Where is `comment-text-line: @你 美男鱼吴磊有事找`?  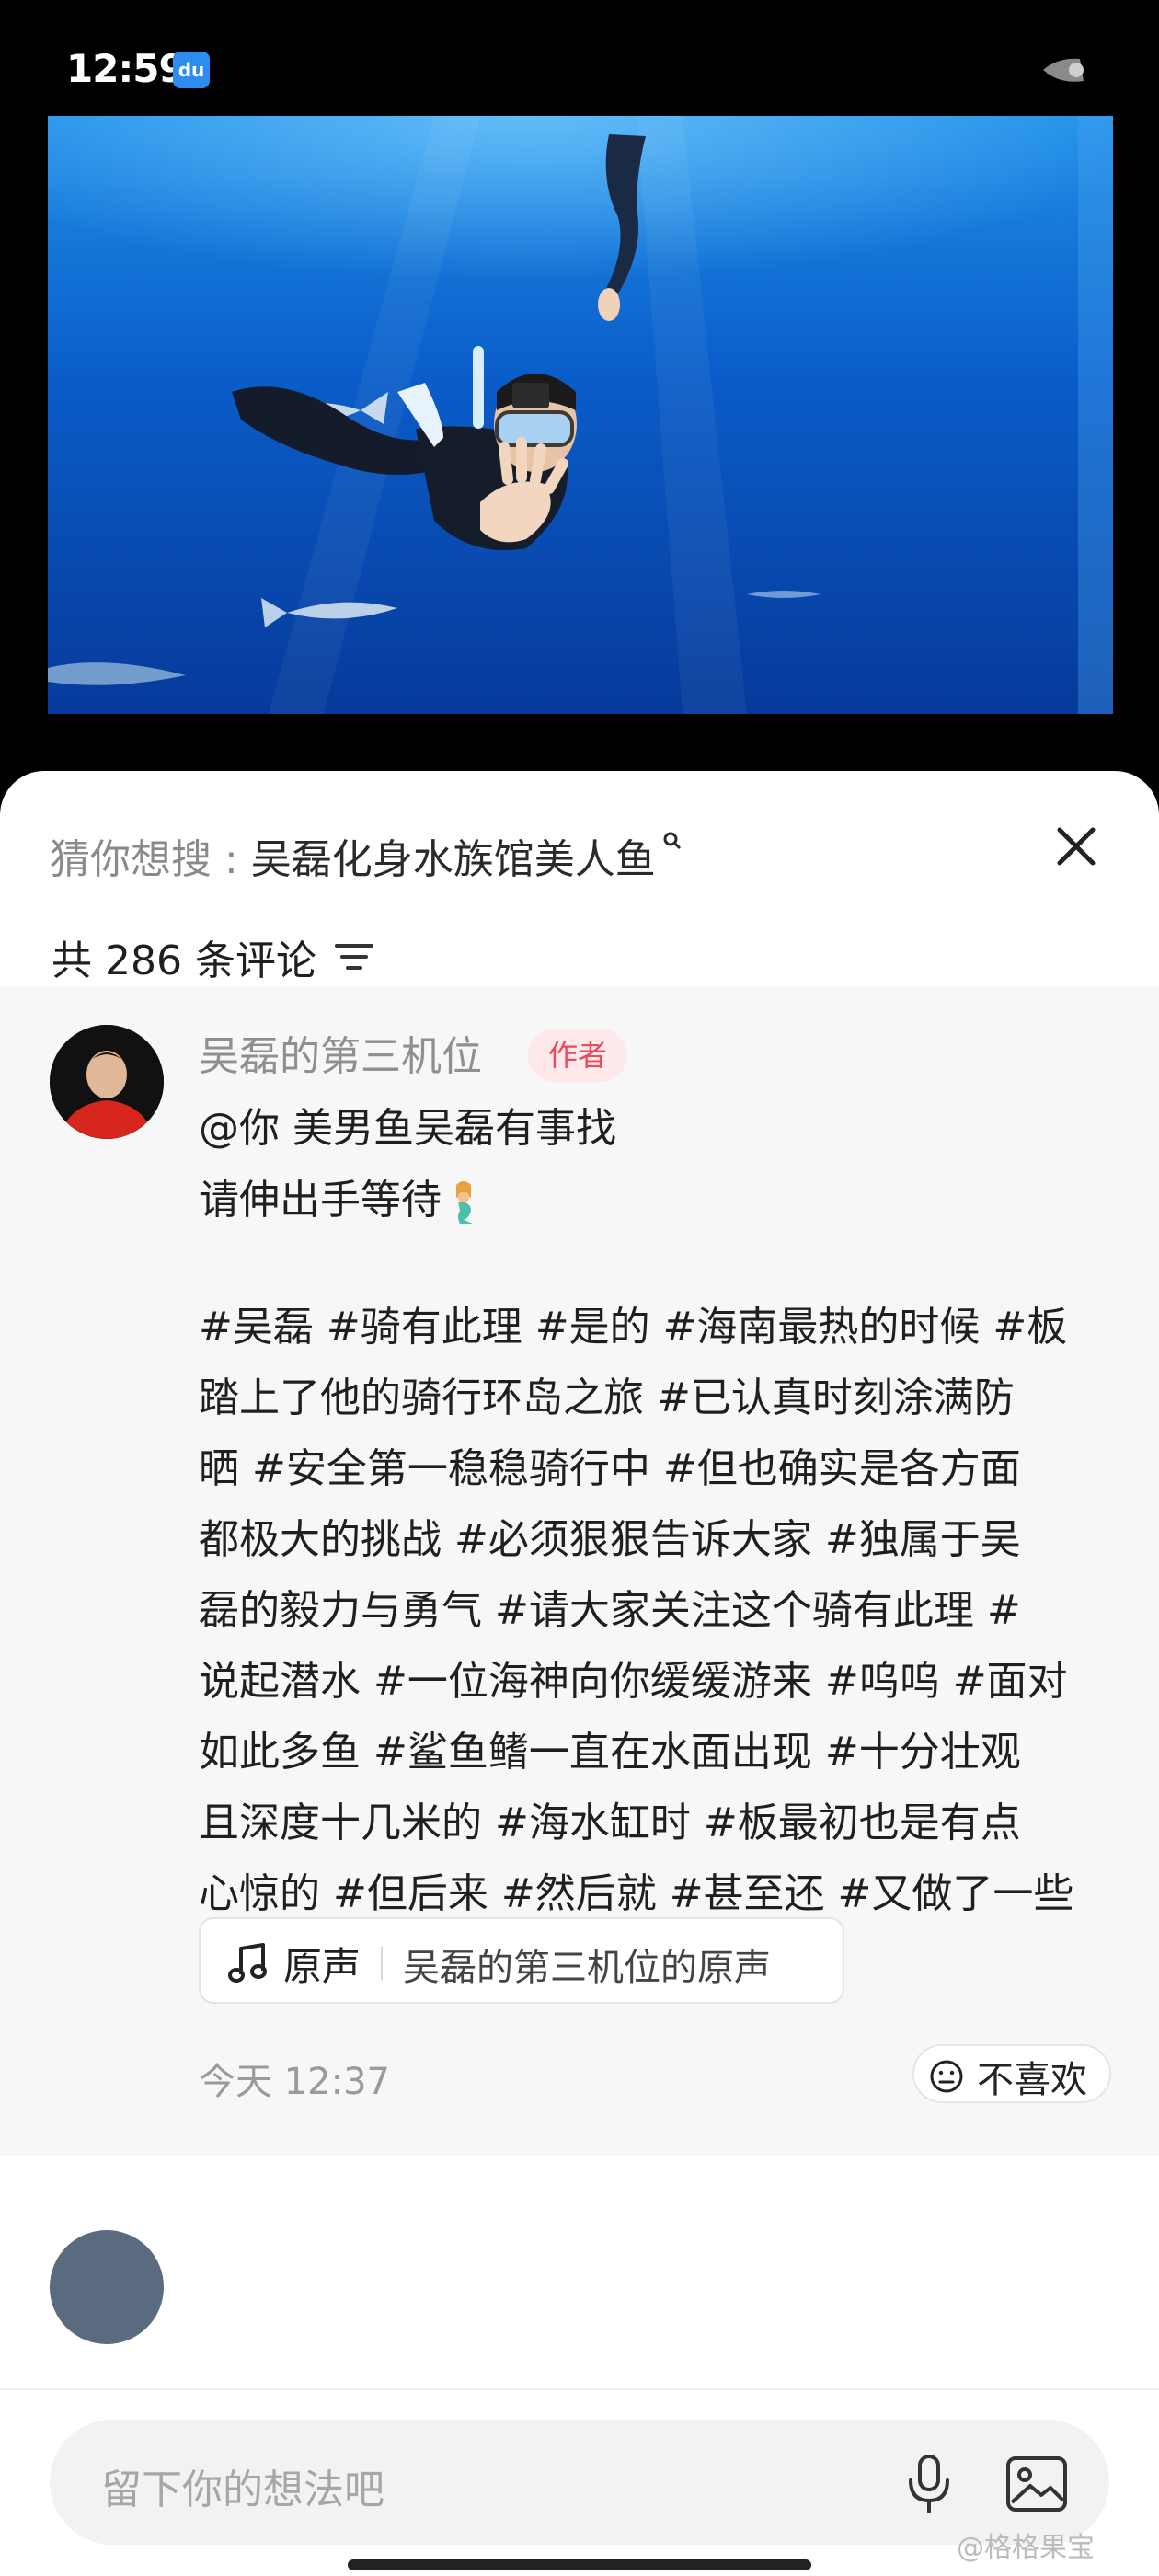
comment-text-line: @你 美男鱼吴磊有事找 is located at coordinates (407, 1128).